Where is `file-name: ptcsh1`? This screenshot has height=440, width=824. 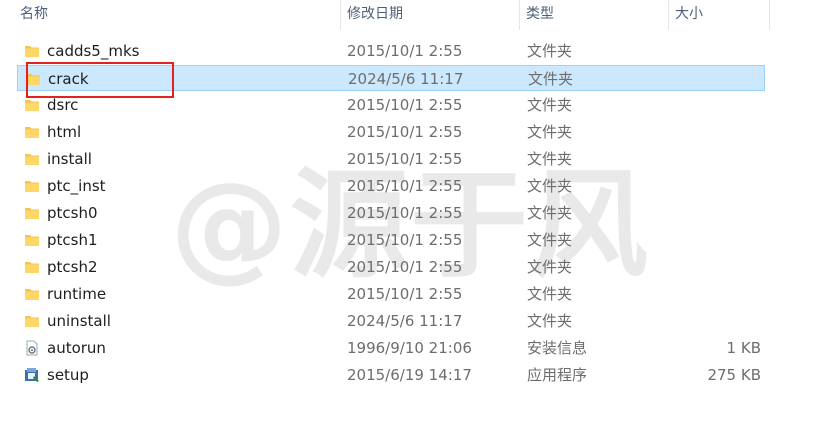
file-name: ptcsh1 is located at coordinates (72, 240).